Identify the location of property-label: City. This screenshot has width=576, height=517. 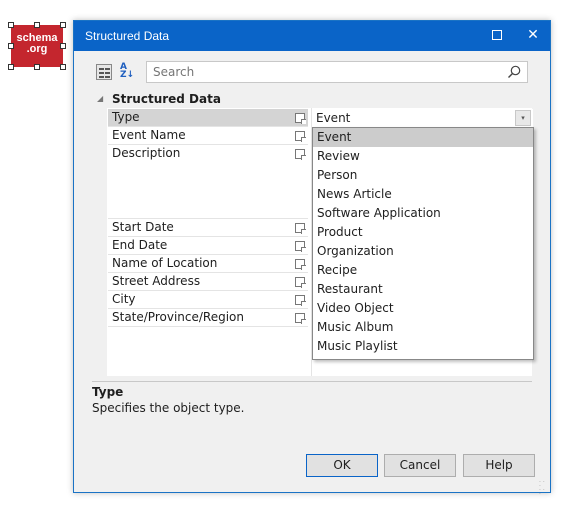
(124, 299).